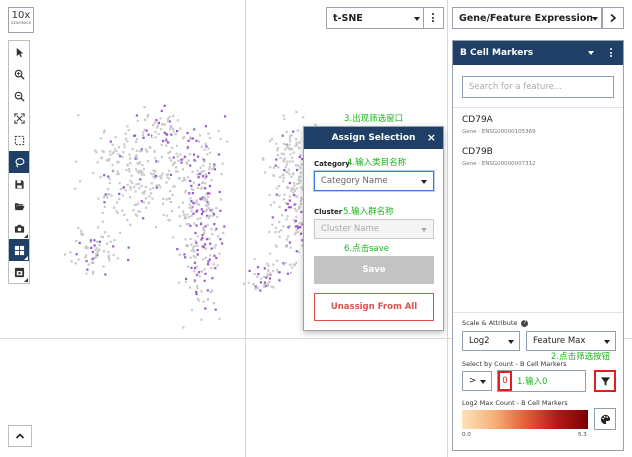 The height and width of the screenshot is (457, 632). What do you see at coordinates (477, 381) in the screenshot?
I see `operator-select: >` at bounding box center [477, 381].